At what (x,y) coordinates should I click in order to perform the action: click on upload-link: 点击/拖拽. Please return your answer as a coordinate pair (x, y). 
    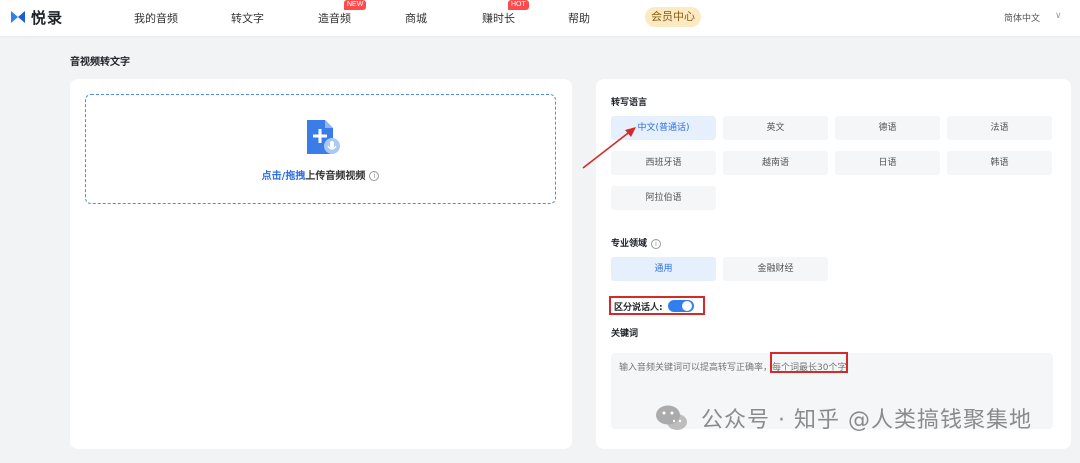
    Looking at the image, I should click on (284, 176).